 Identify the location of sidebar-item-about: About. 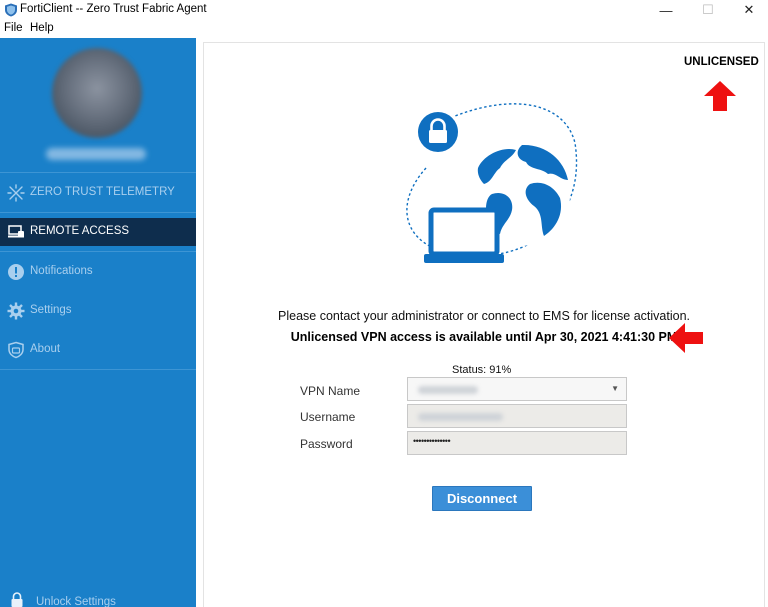
(98, 350).